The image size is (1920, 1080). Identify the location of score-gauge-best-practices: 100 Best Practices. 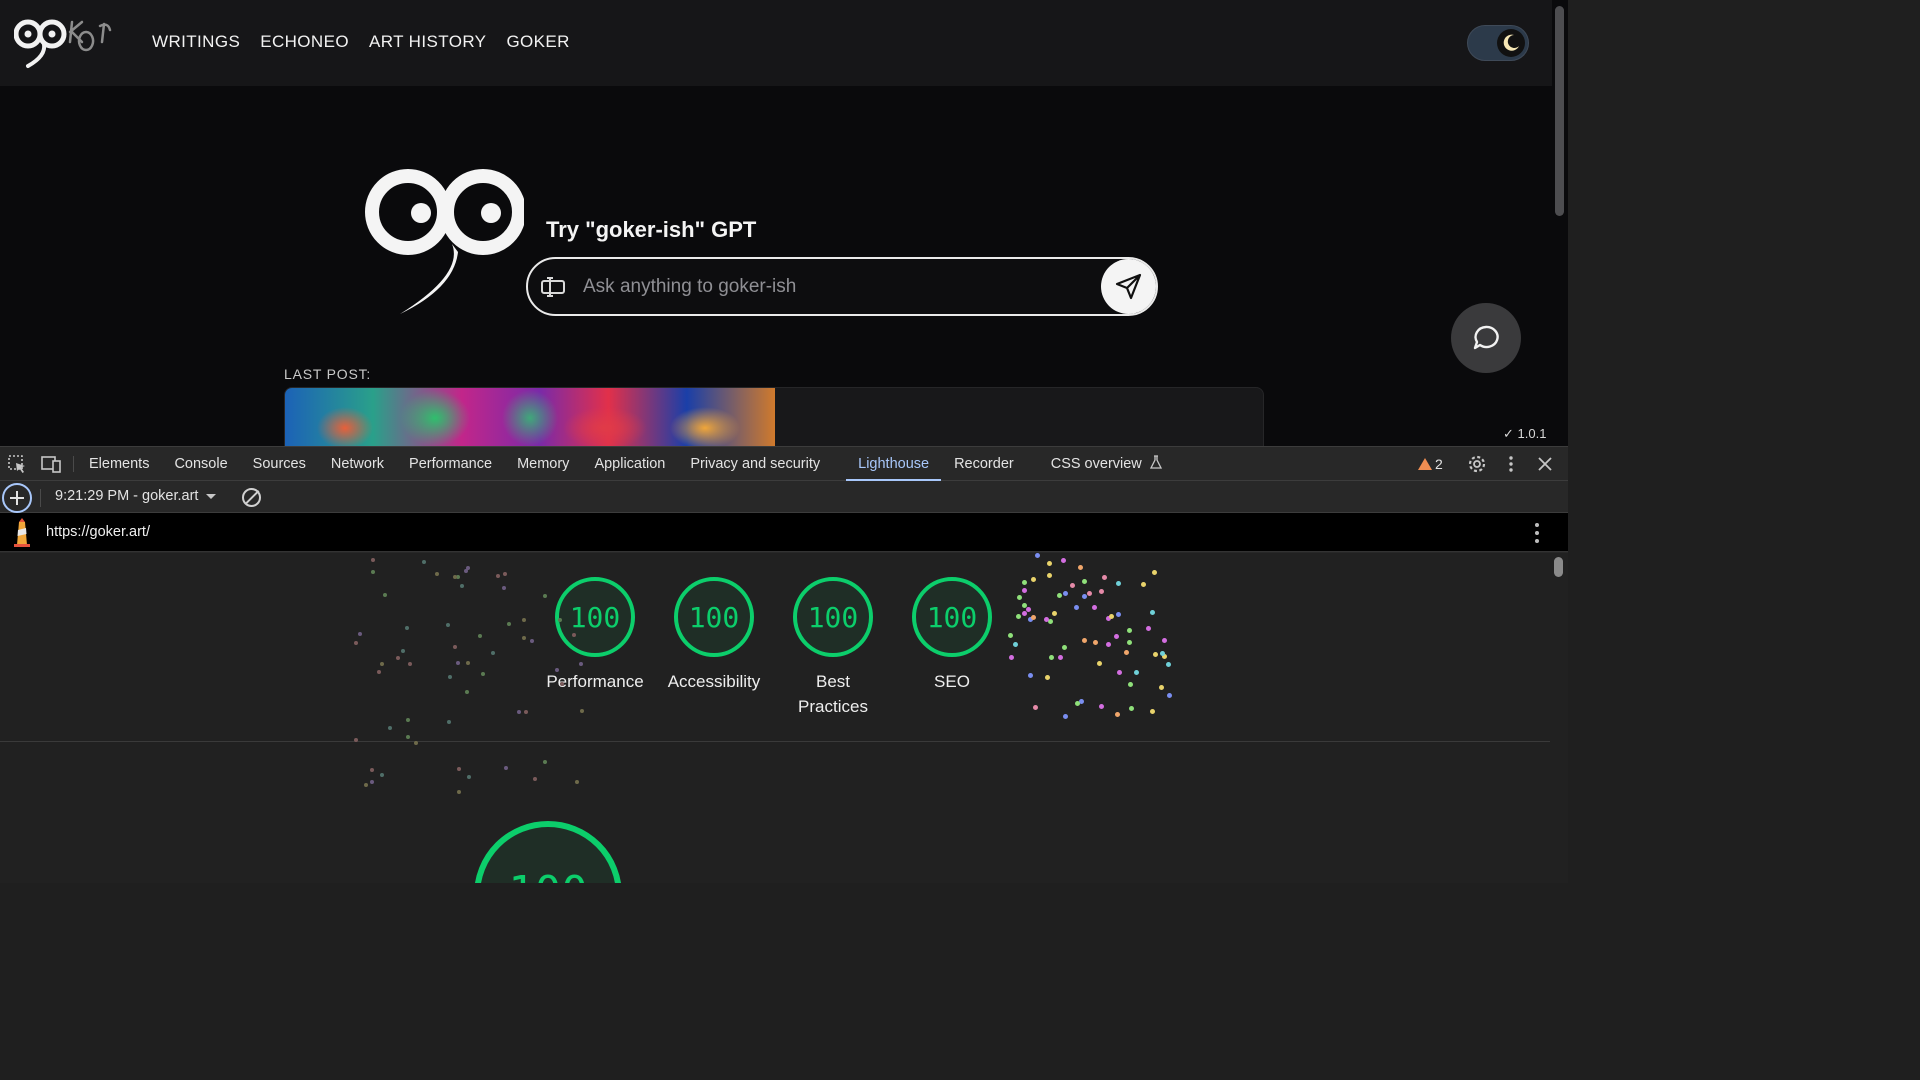
(833, 648).